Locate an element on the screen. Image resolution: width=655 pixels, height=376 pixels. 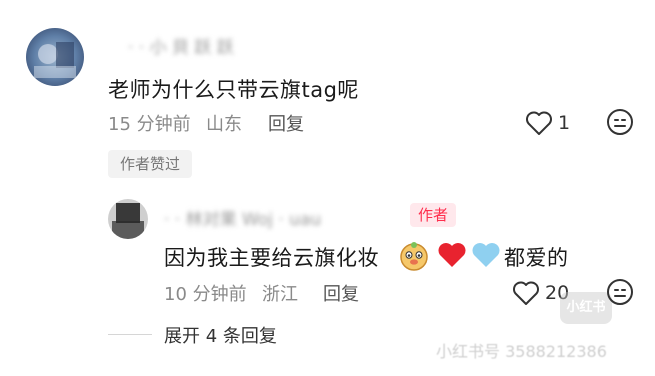
comment-location: 山东 is located at coordinates (224, 124).